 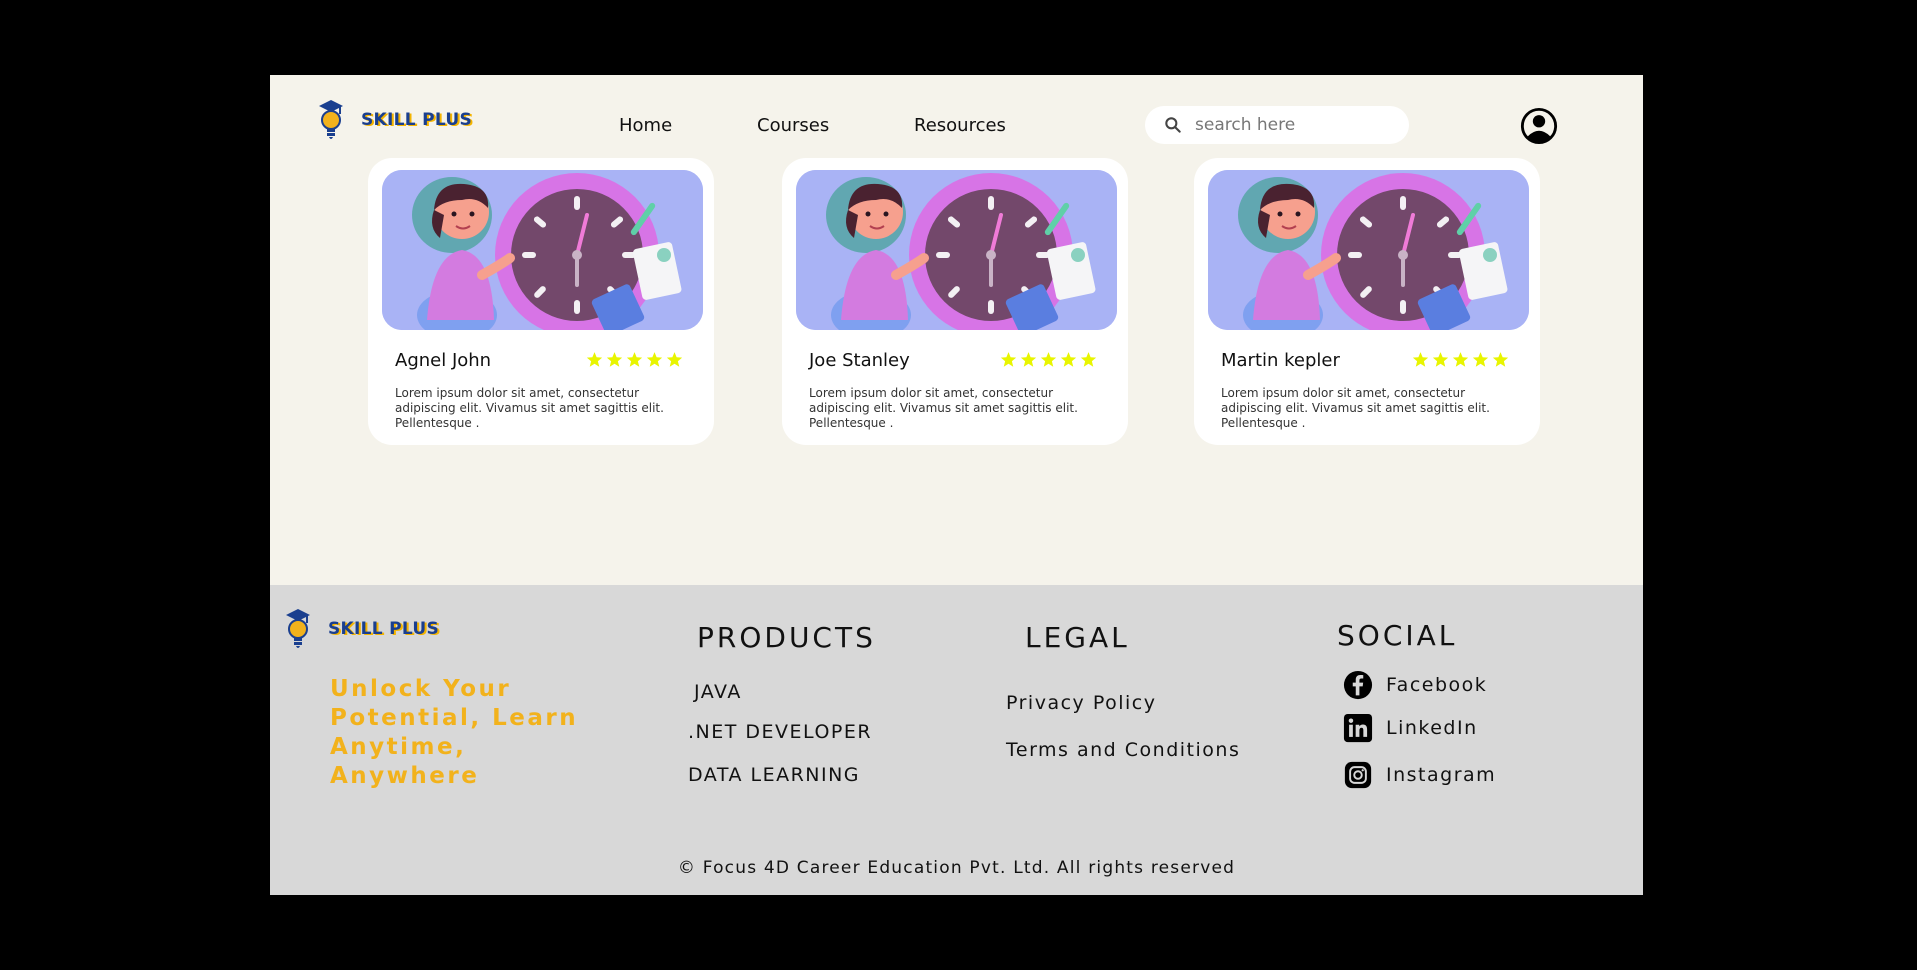 What do you see at coordinates (1295, 125) in the screenshot?
I see `search-input` at bounding box center [1295, 125].